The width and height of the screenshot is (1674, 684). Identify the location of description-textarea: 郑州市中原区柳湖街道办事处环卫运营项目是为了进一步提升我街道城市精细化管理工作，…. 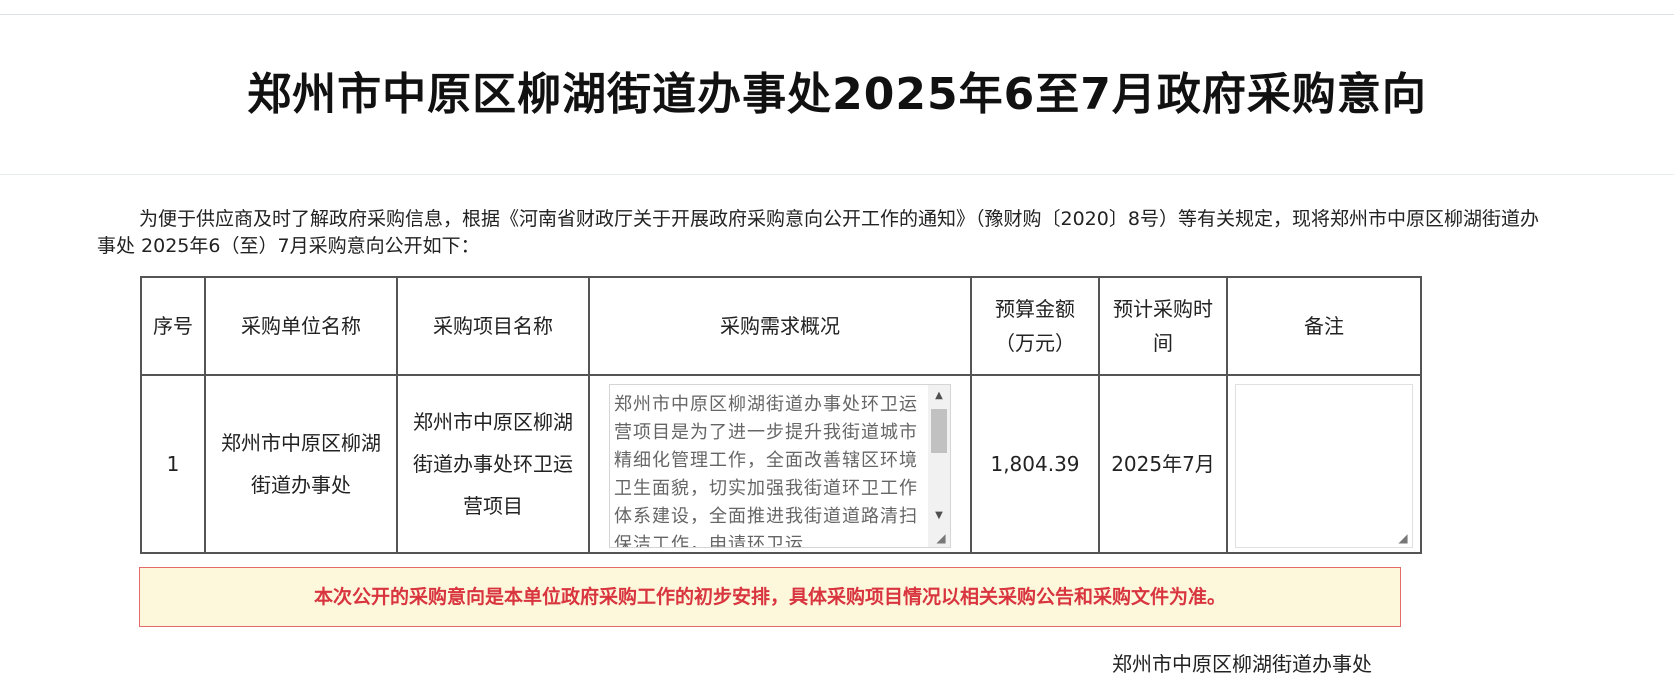
(780, 466).